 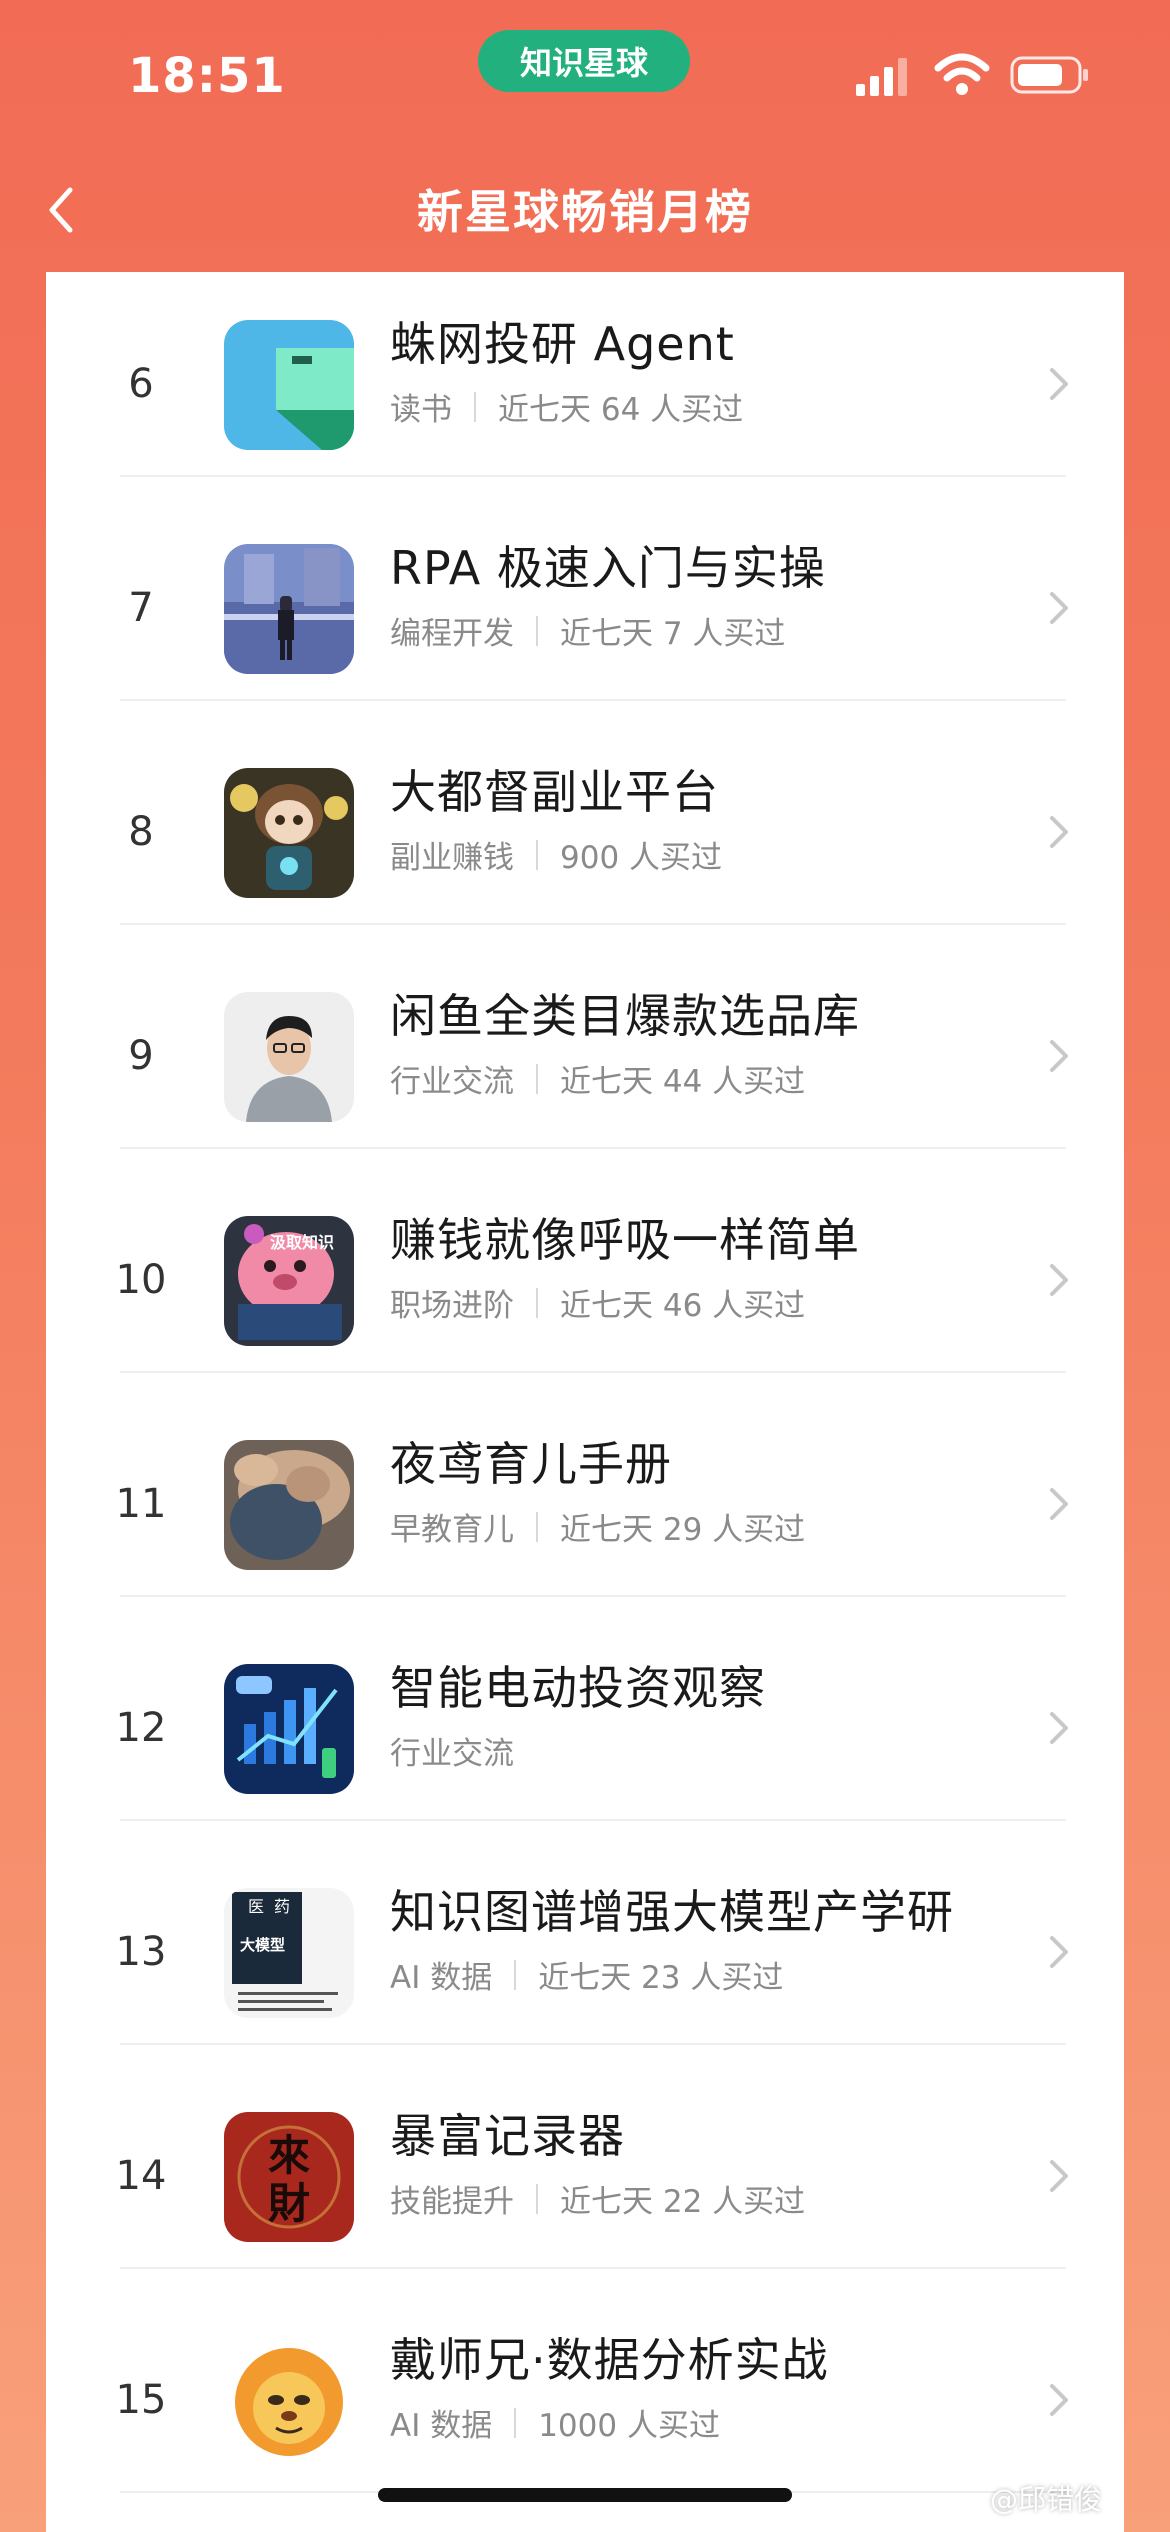 I want to click on thumb-cover-text: 大模型, so click(x=262, y=1945).